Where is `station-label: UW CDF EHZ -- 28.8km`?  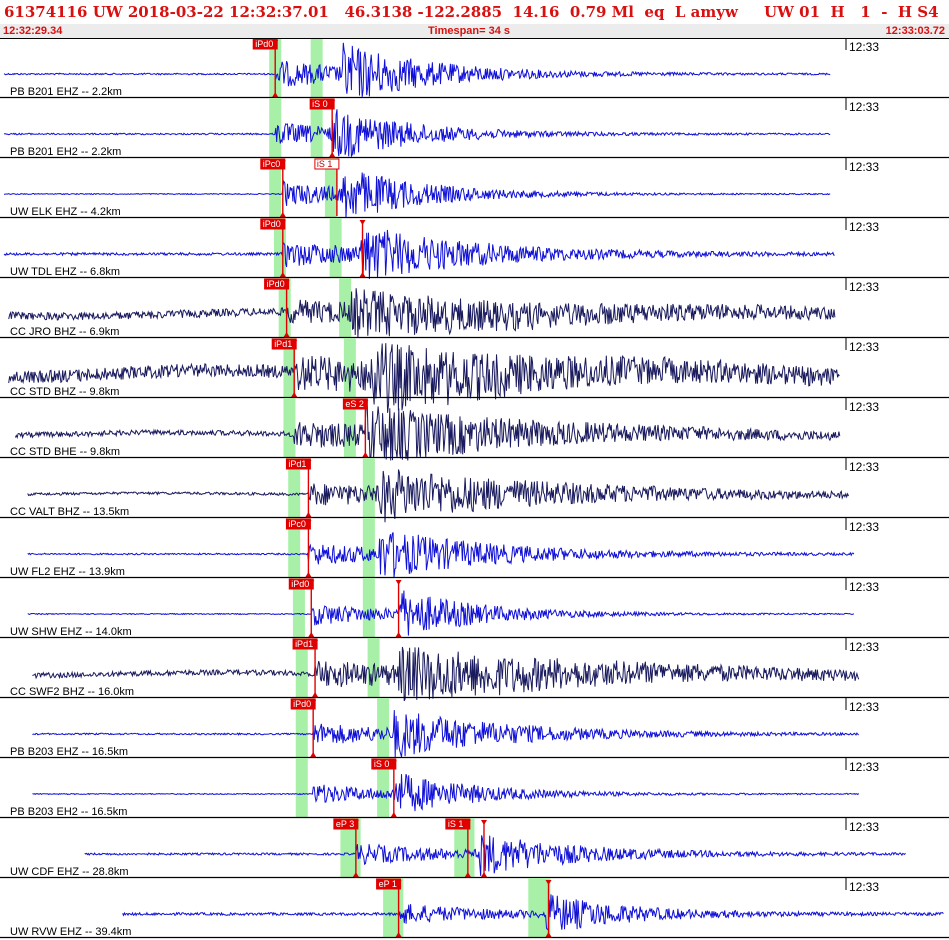 station-label: UW CDF EHZ -- 28.8km is located at coordinates (69, 872).